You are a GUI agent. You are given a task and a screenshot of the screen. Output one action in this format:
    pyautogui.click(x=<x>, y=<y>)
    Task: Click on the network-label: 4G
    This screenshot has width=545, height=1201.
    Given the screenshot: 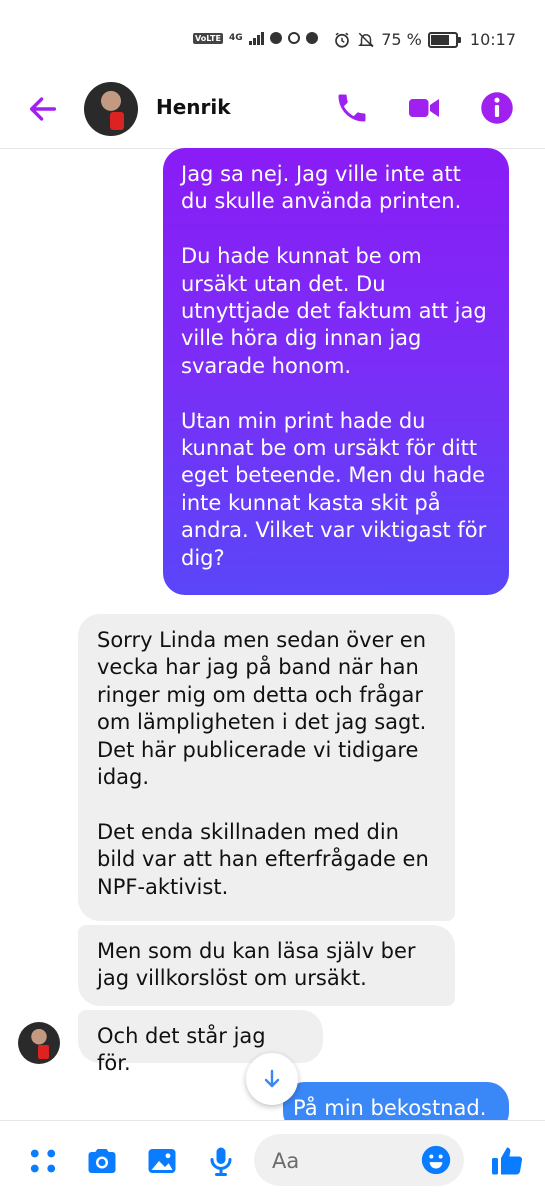 What is the action you would take?
    pyautogui.click(x=235, y=38)
    